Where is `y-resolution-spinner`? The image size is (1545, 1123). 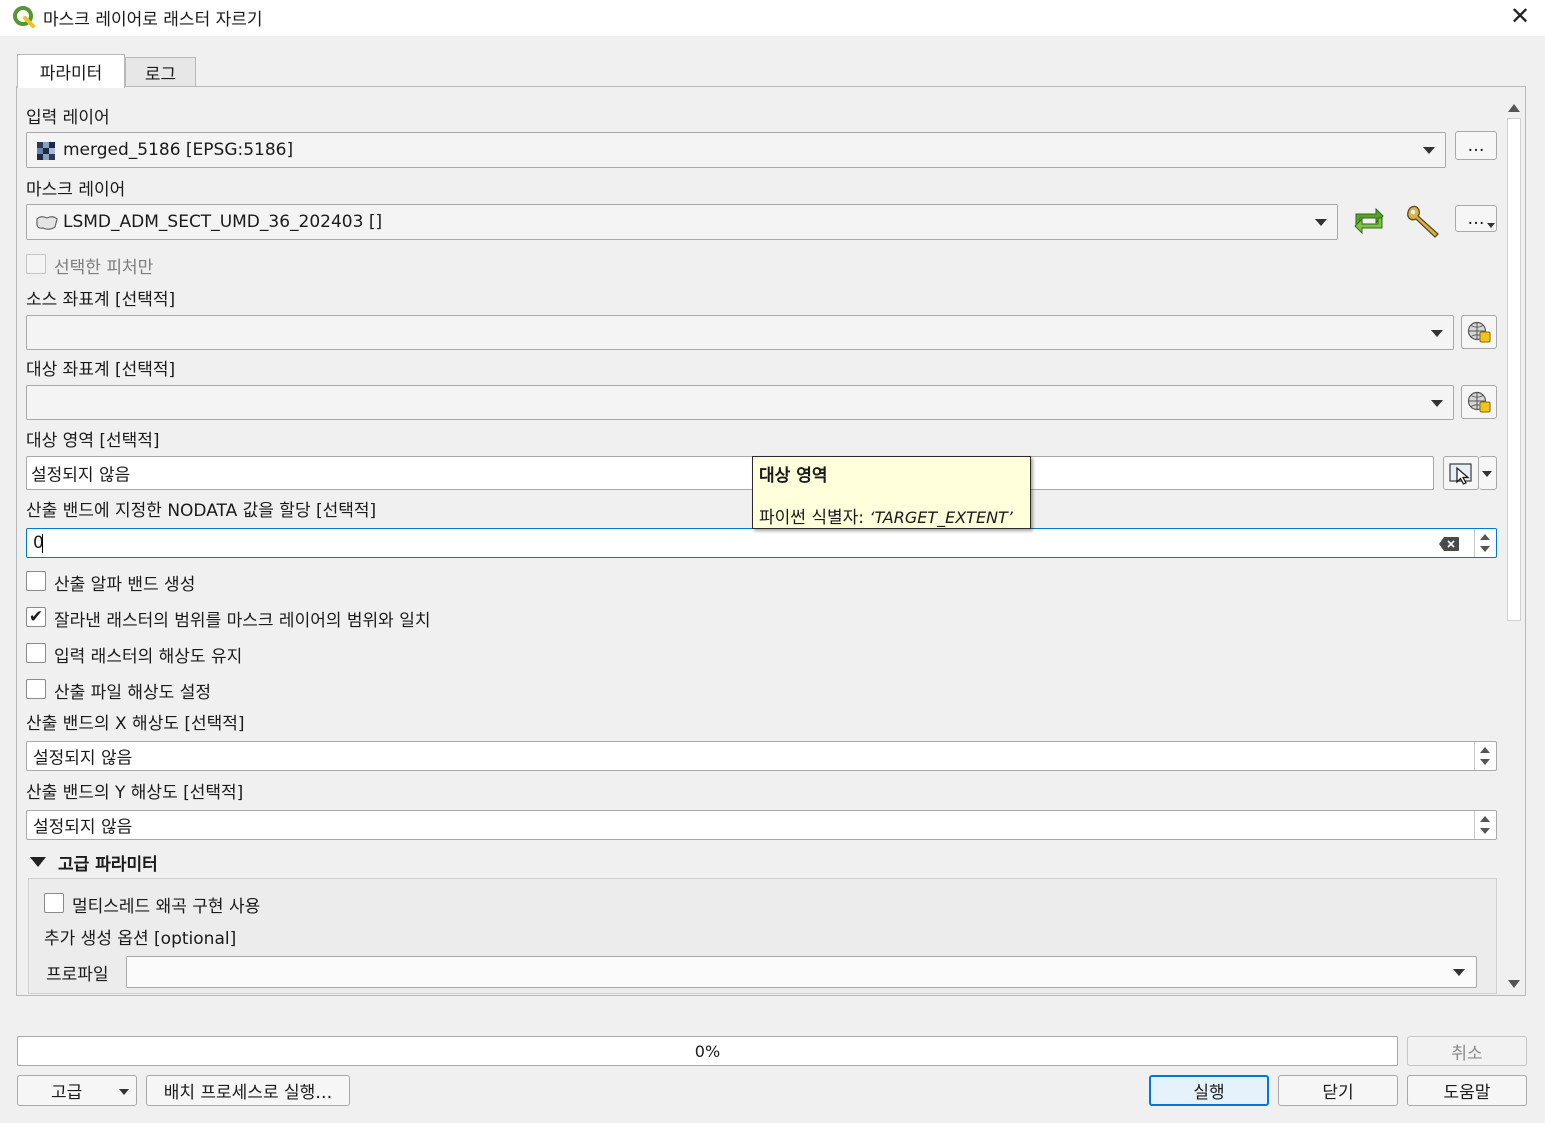 y-resolution-spinner is located at coordinates (1485, 825).